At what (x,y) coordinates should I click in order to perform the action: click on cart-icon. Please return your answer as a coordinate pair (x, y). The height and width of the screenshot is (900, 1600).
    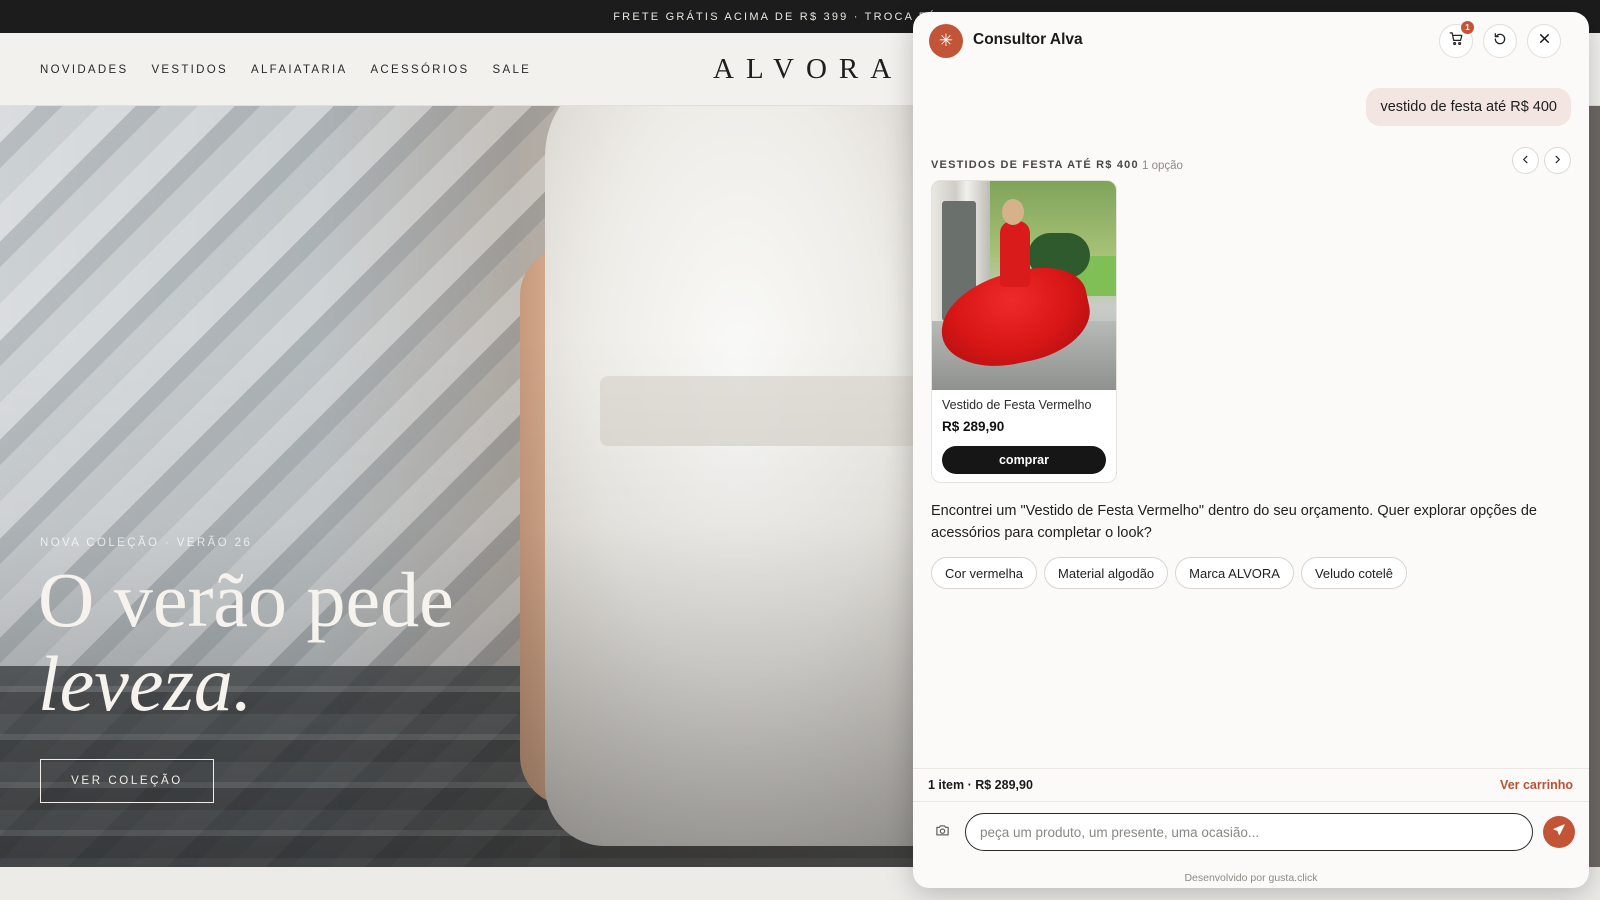
    Looking at the image, I should click on (1456, 41).